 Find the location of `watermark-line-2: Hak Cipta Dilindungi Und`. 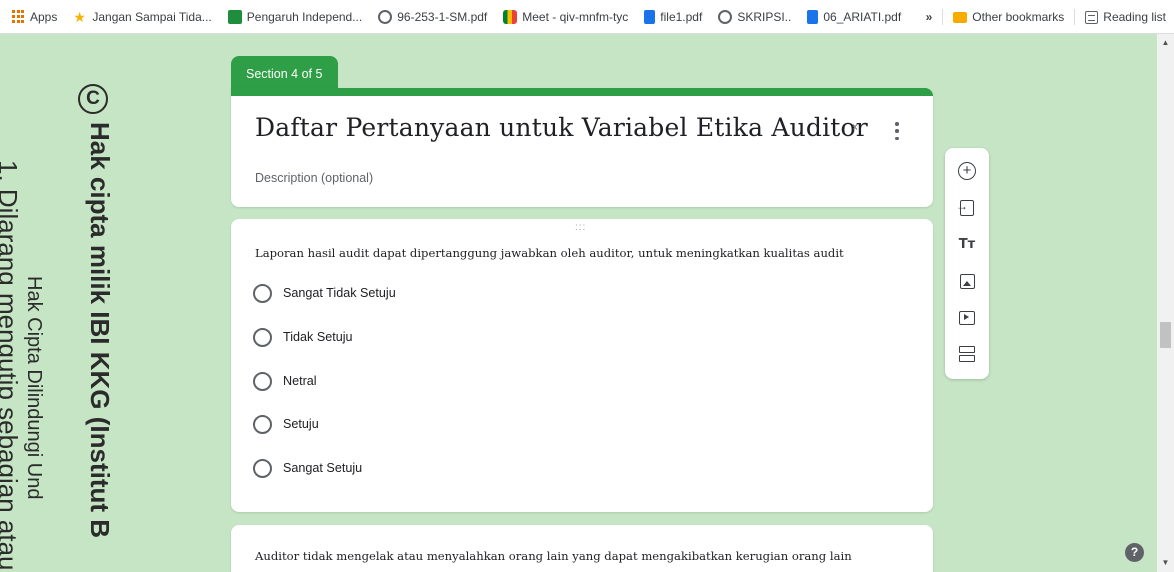

watermark-line-2: Hak Cipta Dilindungi Und is located at coordinates (34, 388).